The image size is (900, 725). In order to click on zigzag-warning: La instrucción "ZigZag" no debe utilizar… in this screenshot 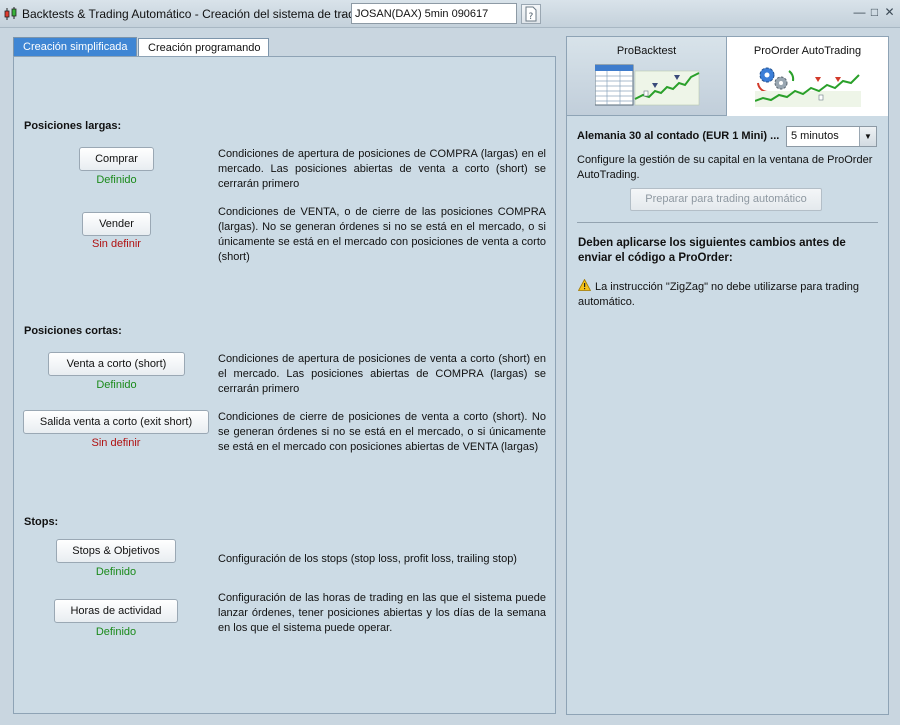, I will do `click(719, 294)`.